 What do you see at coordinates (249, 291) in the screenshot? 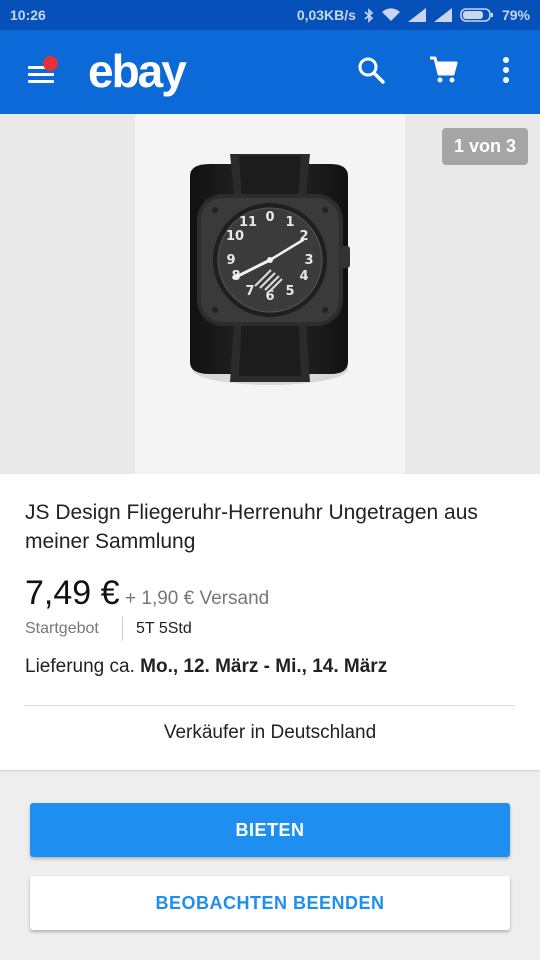
I see `svg-text: 7` at bounding box center [249, 291].